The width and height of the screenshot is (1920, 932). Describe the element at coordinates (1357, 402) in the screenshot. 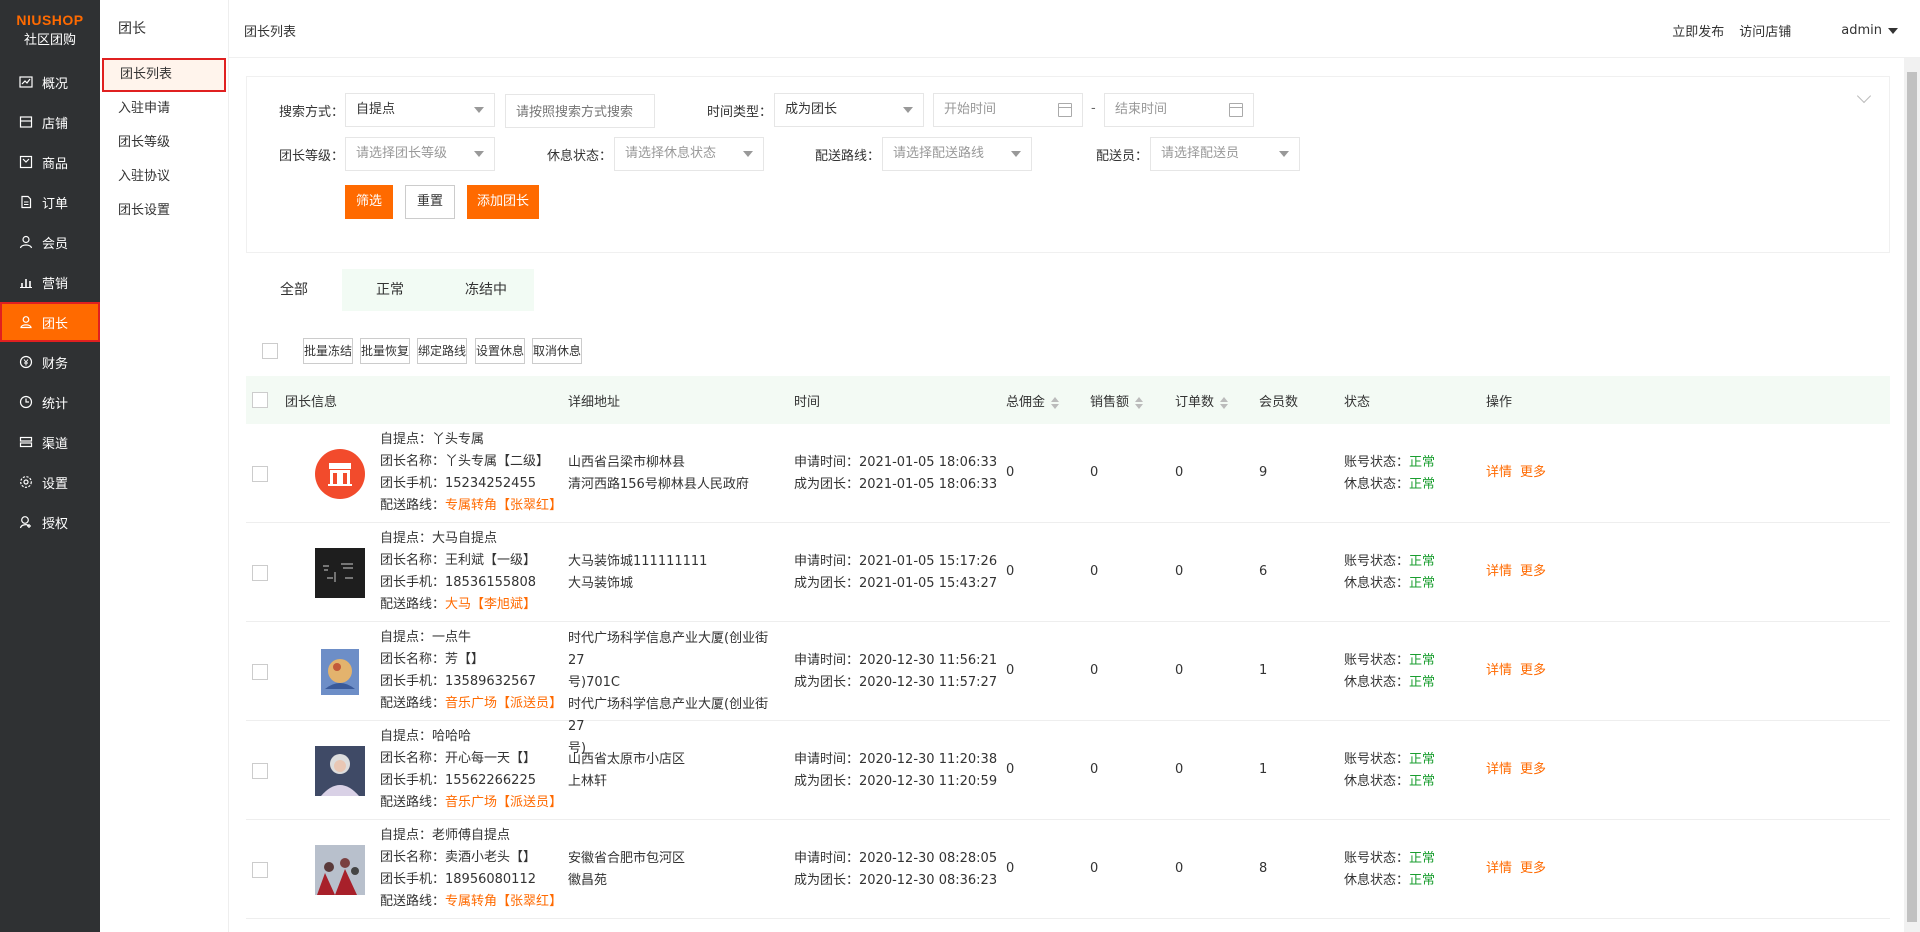

I see `col-status: 状态` at that location.